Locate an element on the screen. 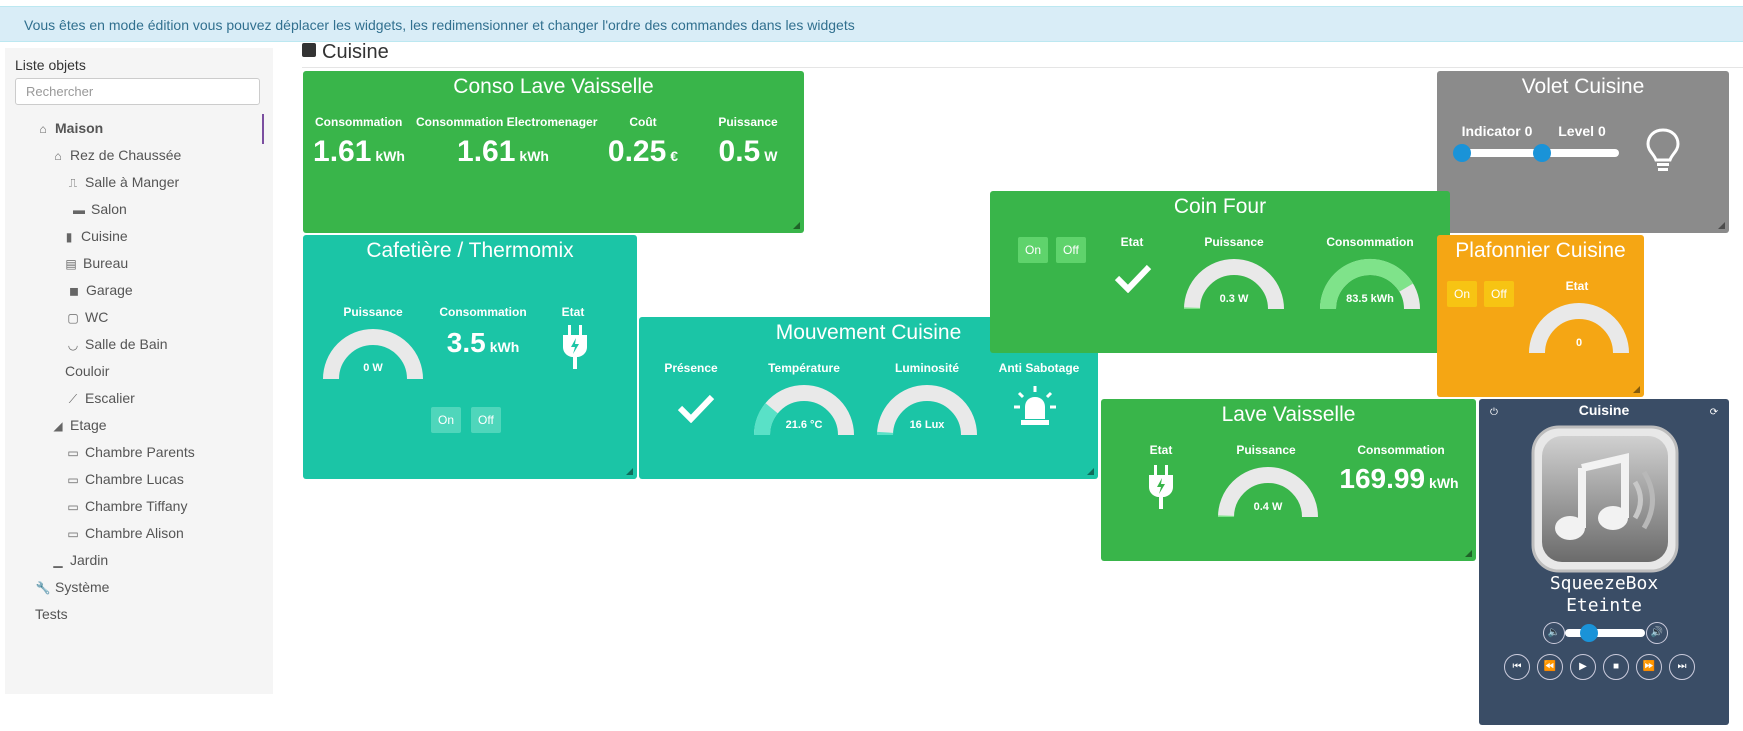 The height and width of the screenshot is (731, 1743). previous-track-icon: ⏮ is located at coordinates (1517, 667).